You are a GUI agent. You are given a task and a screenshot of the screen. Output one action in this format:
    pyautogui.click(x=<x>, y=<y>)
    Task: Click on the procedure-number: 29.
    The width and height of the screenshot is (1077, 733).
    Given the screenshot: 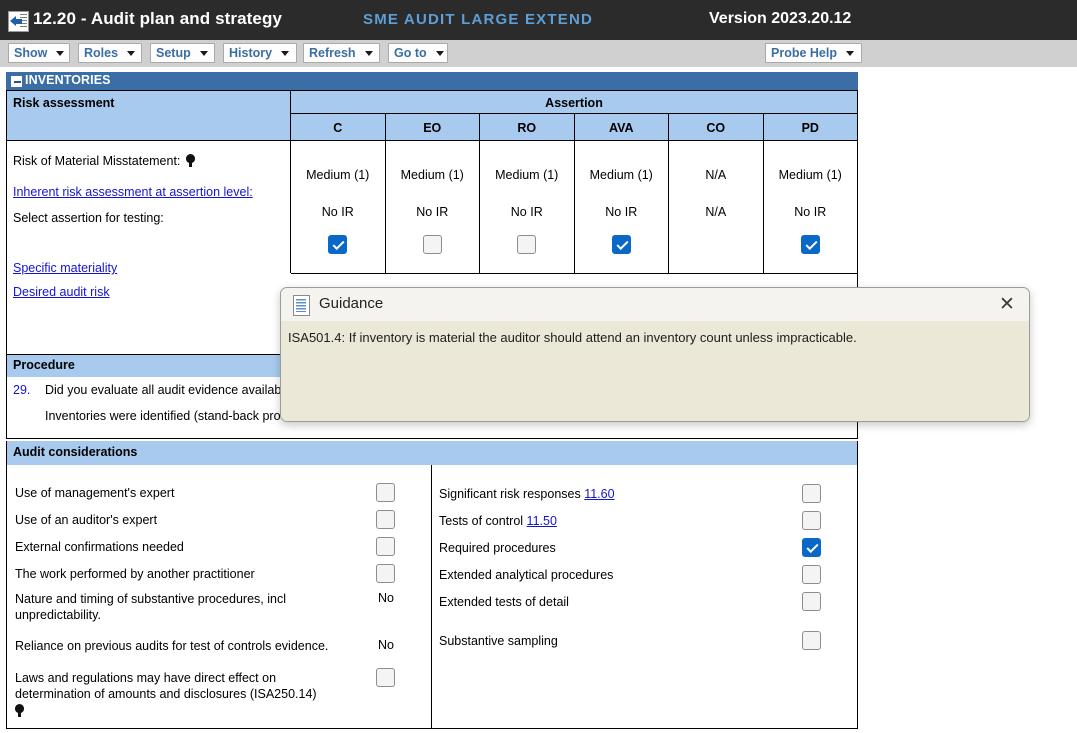 What is the action you would take?
    pyautogui.click(x=22, y=390)
    